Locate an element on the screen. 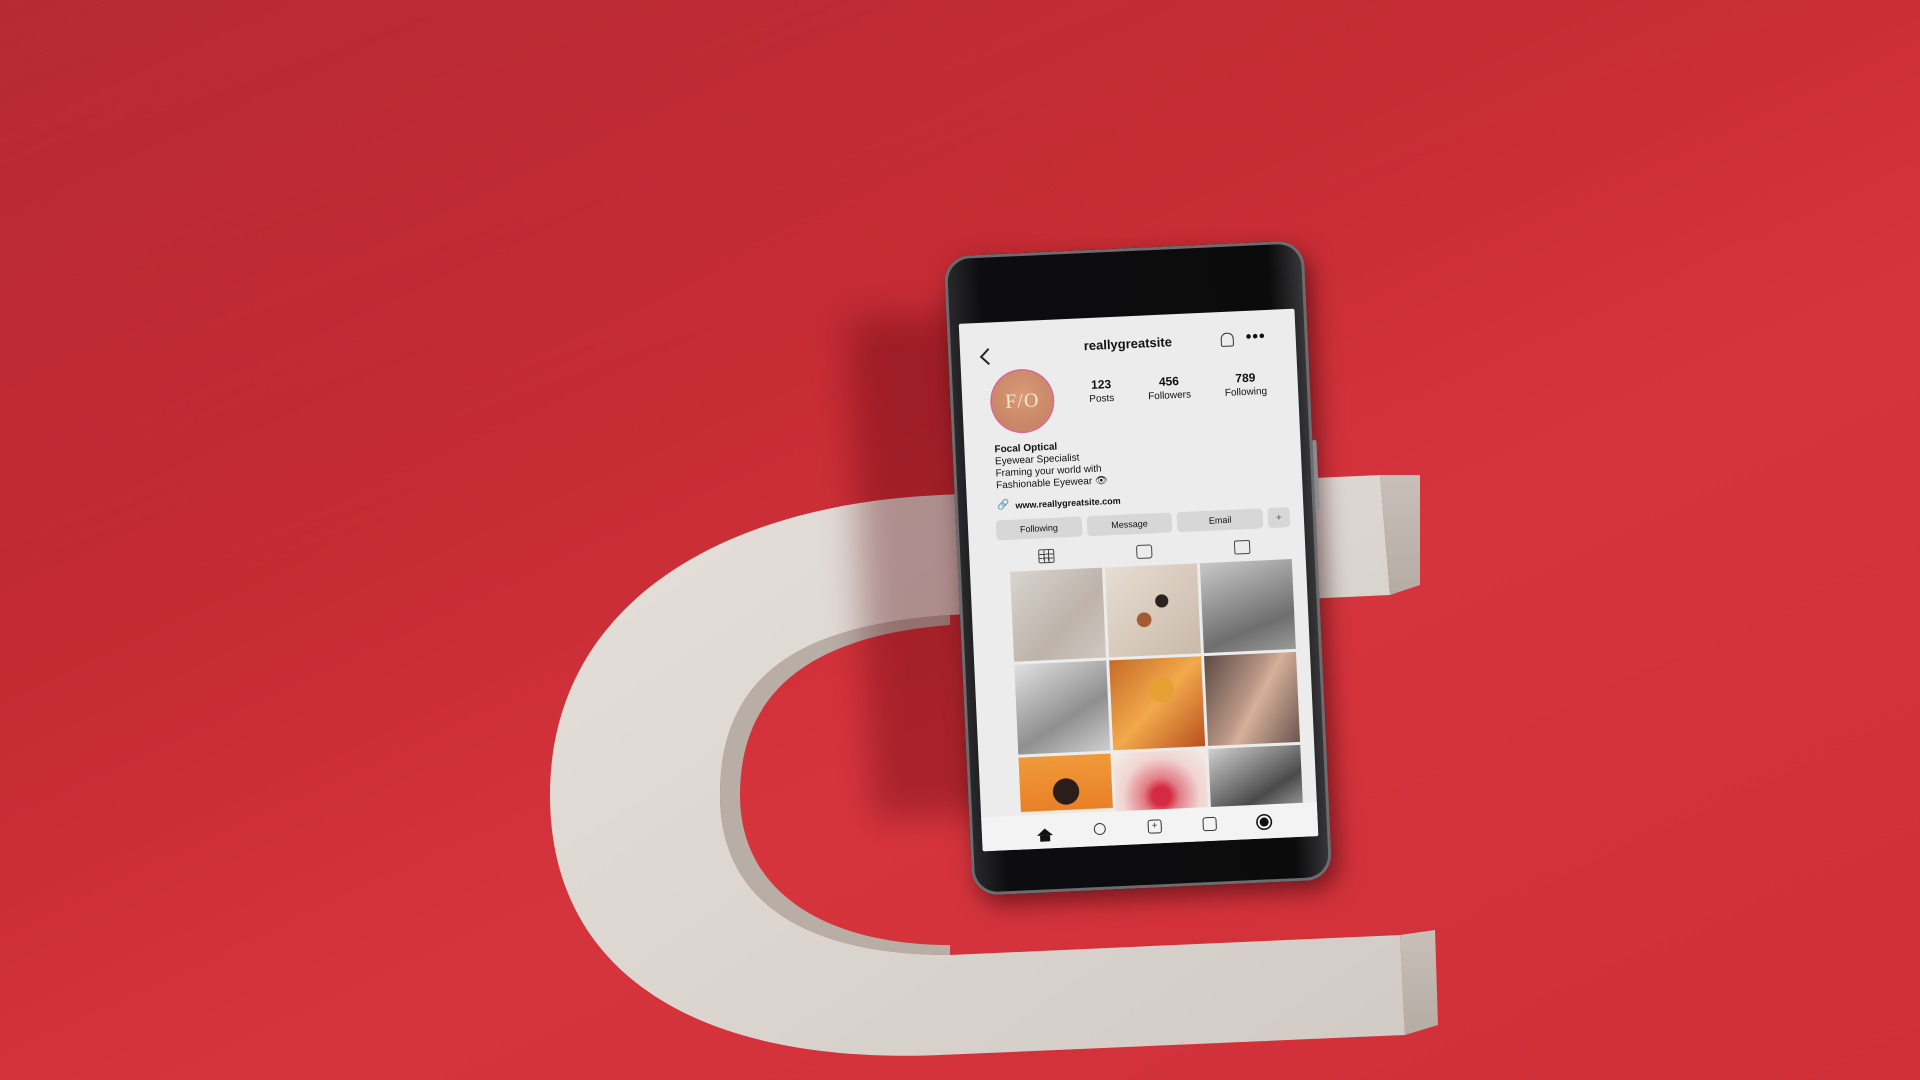  profile-stats: 123 Posts 456 Followers 789 Following is located at coordinates (1177, 387).